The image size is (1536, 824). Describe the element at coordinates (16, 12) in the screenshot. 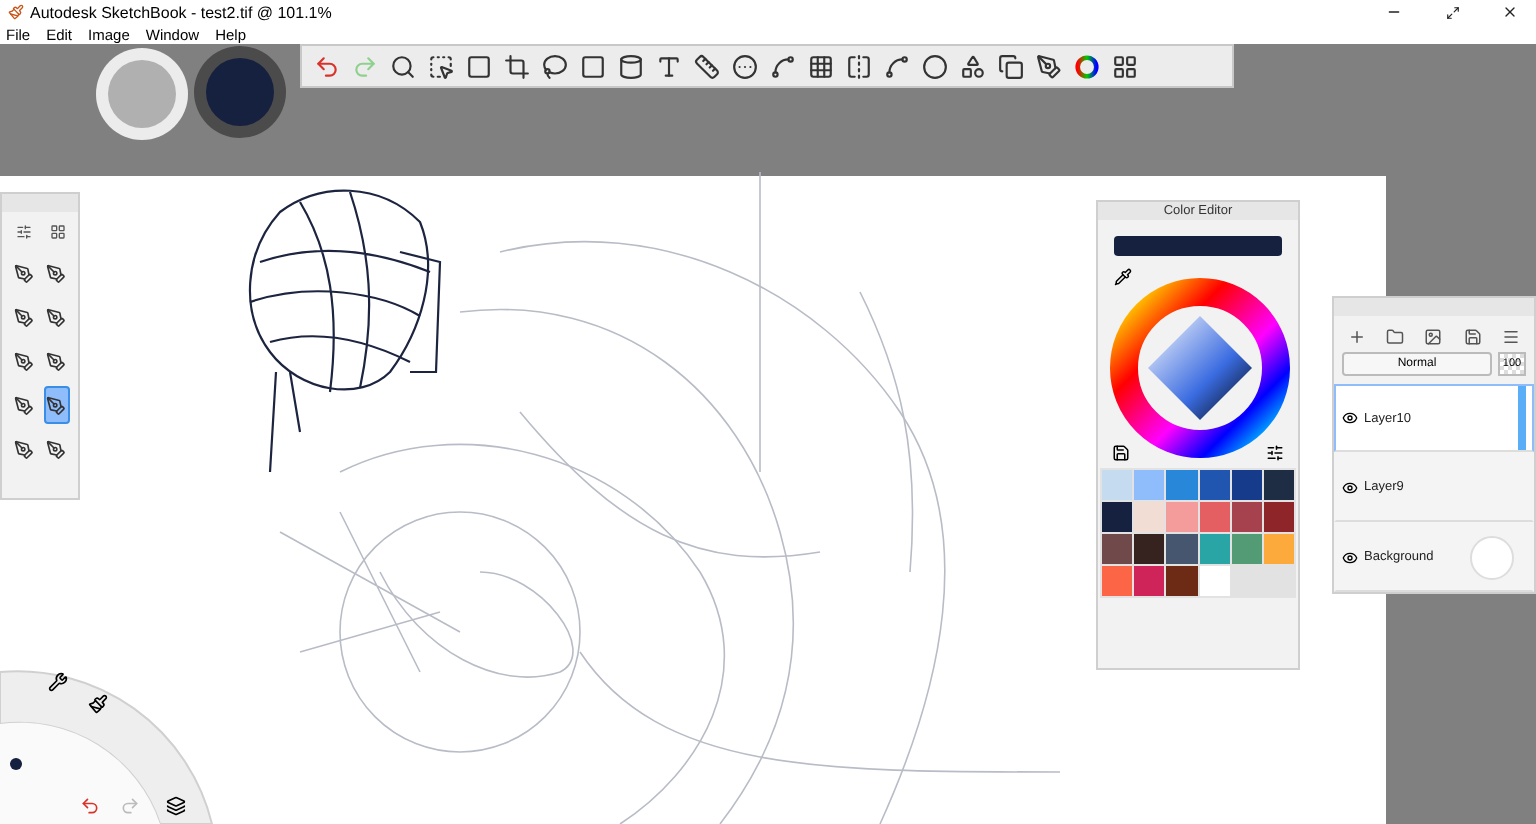

I see `app-icon` at that location.